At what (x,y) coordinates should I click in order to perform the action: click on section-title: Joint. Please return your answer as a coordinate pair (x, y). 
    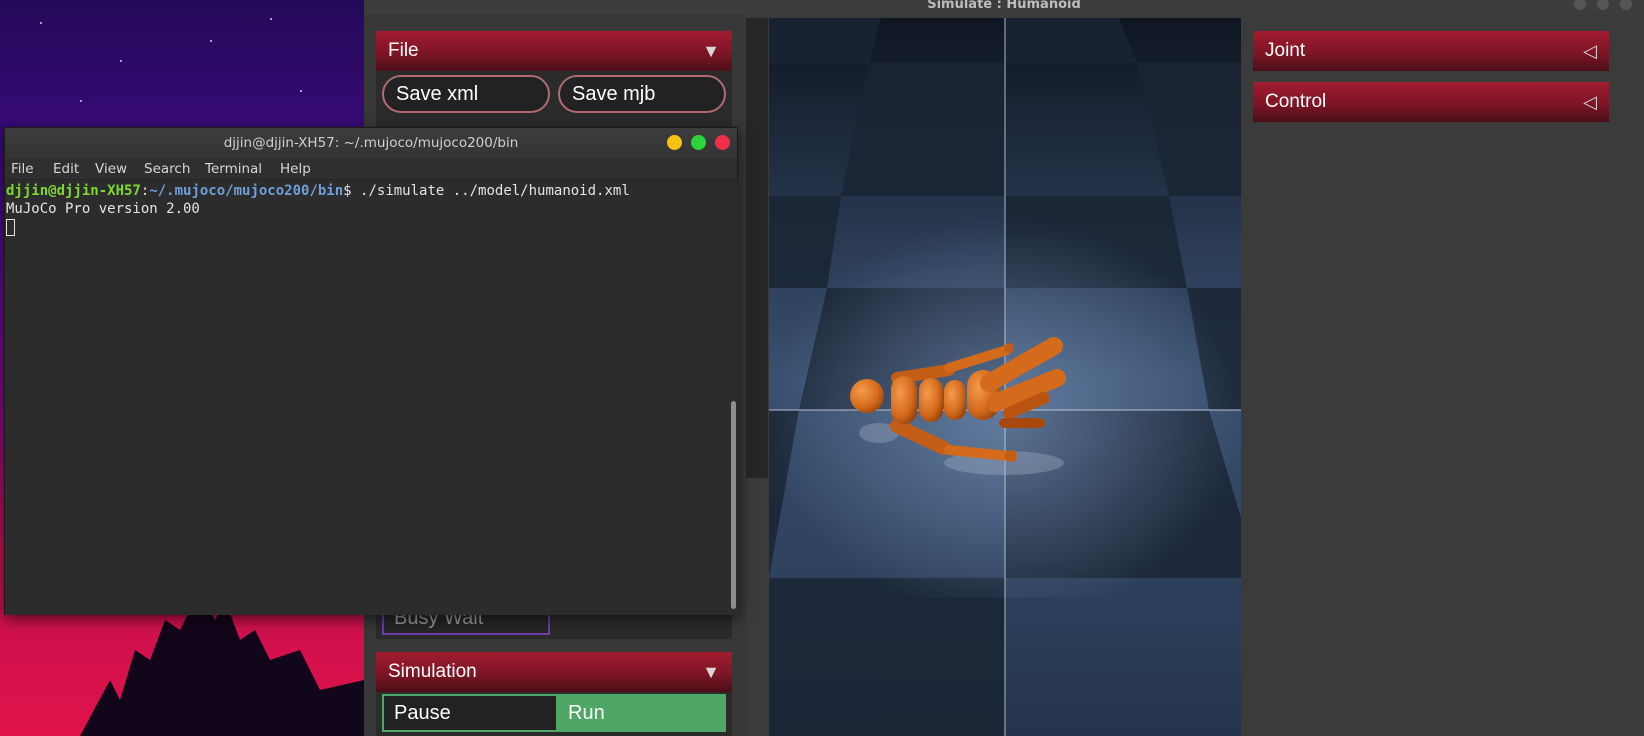
    Looking at the image, I should click on (1285, 50).